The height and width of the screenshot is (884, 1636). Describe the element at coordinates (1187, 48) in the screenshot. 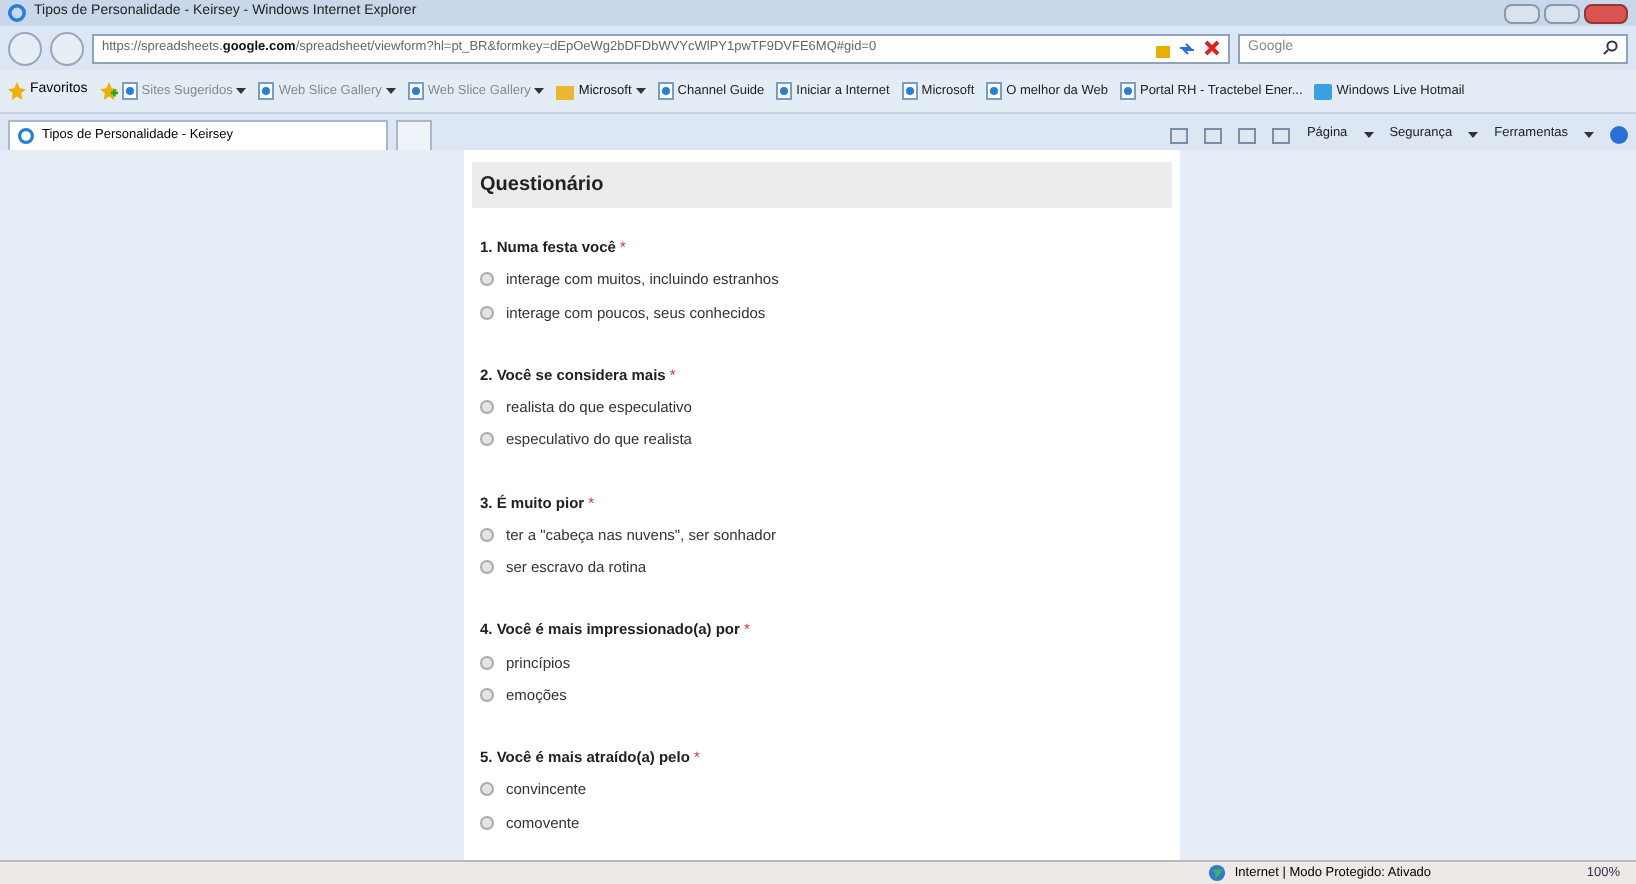

I see `refresh-icon` at that location.